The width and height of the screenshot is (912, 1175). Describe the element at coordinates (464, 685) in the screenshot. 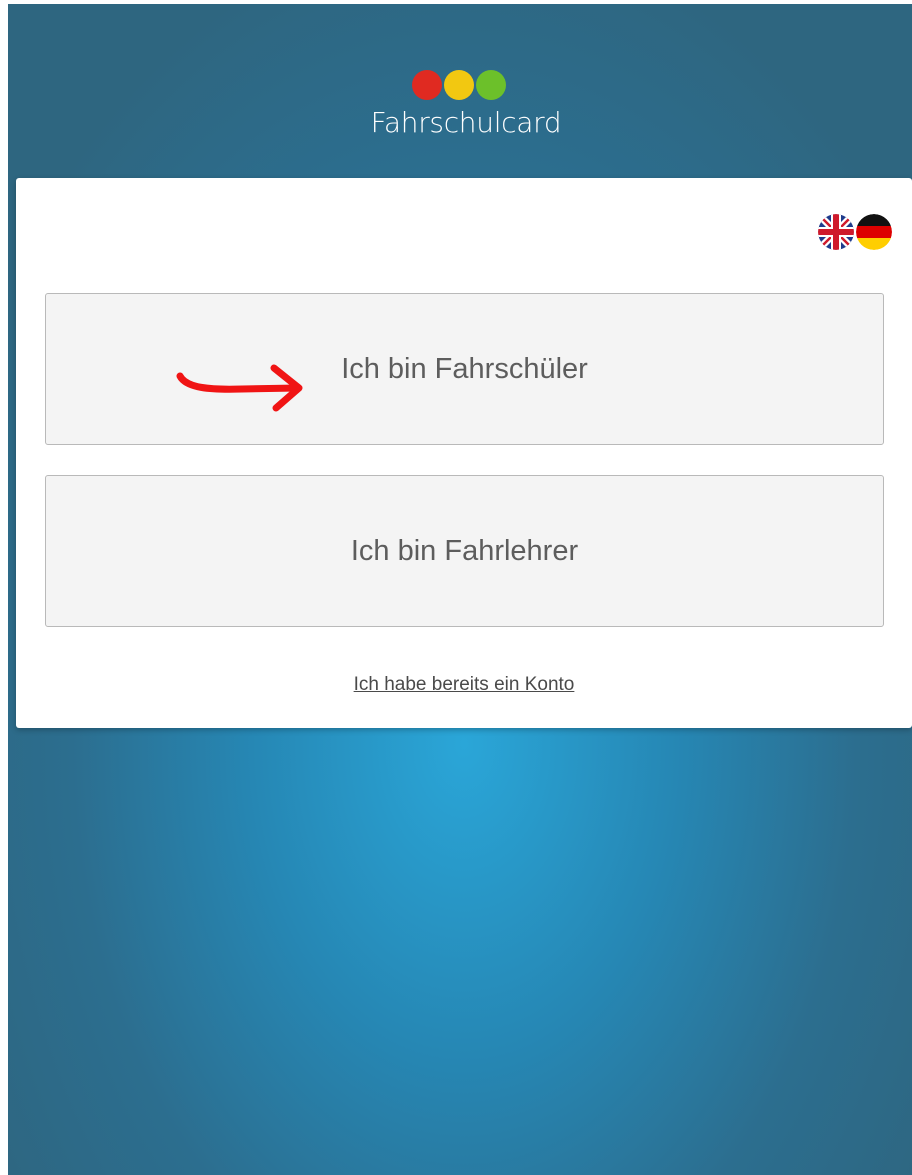

I see `existing-account-link: Ich habe bereits ein Konto` at that location.